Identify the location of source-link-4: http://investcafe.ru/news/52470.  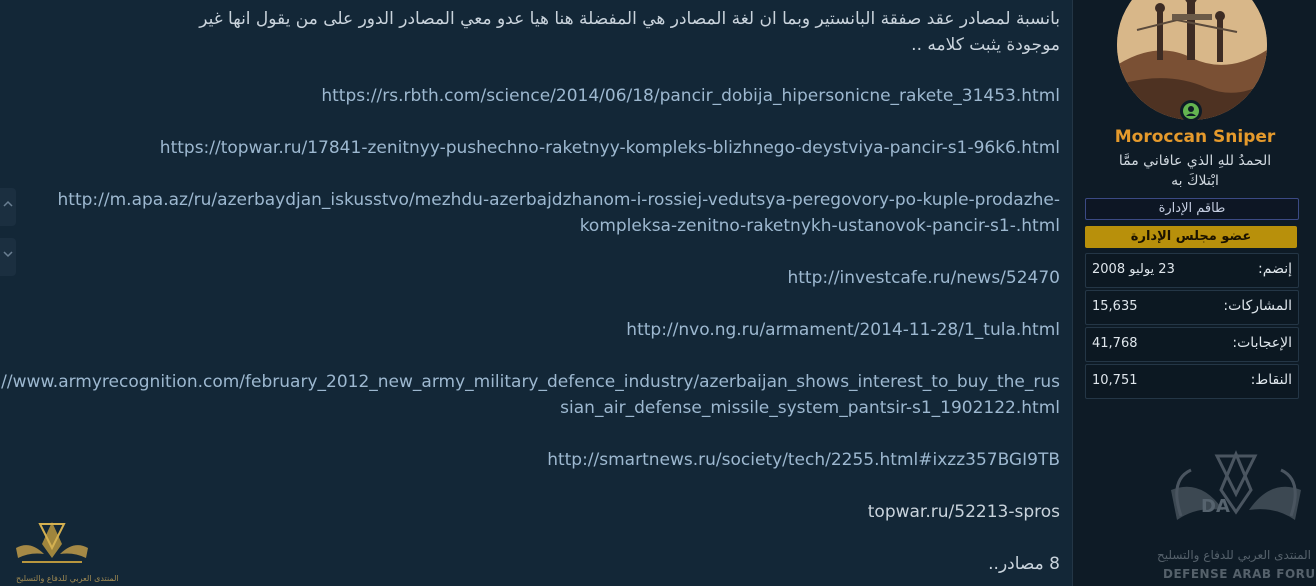
(923, 278).